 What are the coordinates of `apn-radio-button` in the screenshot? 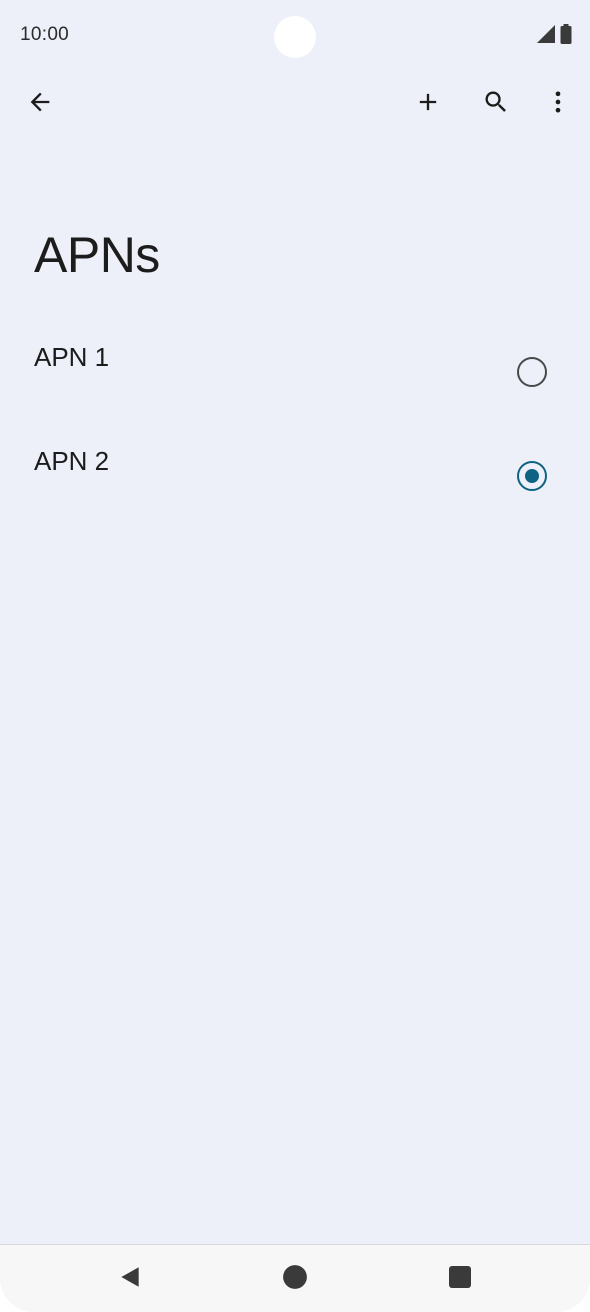 It's located at (532, 372).